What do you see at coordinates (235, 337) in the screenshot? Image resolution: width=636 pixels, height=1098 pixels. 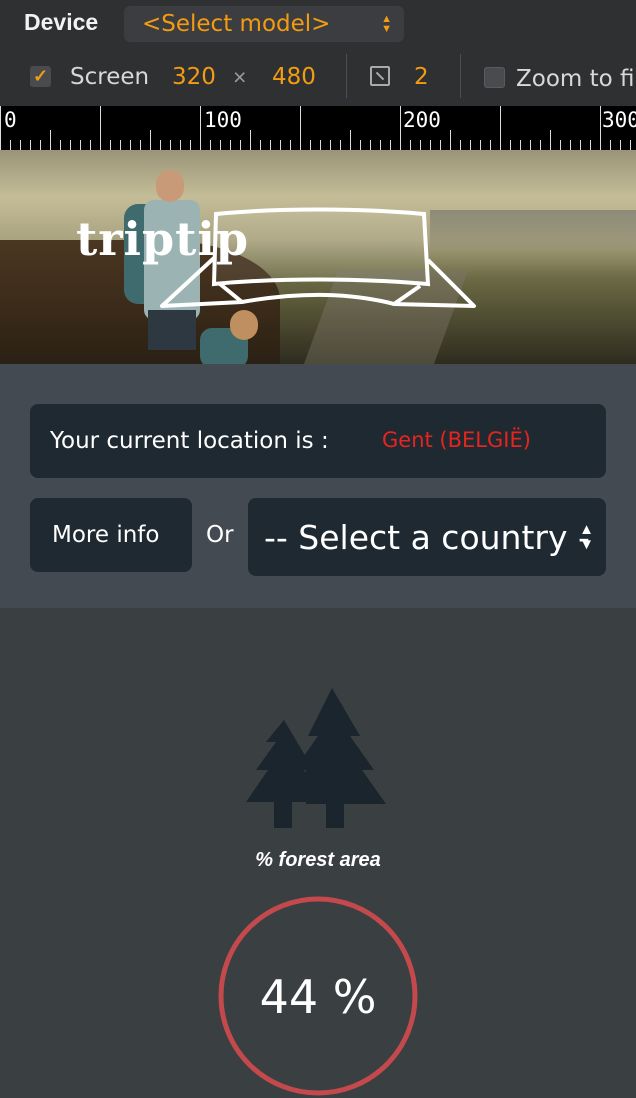 I see `hero-hiker-sitting` at bounding box center [235, 337].